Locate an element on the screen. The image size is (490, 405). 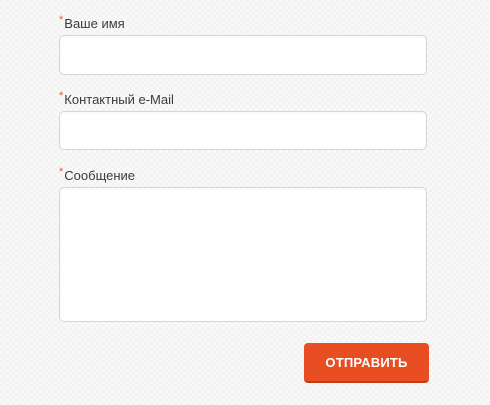
email-label: *Контактный e-Mail is located at coordinates (116, 99).